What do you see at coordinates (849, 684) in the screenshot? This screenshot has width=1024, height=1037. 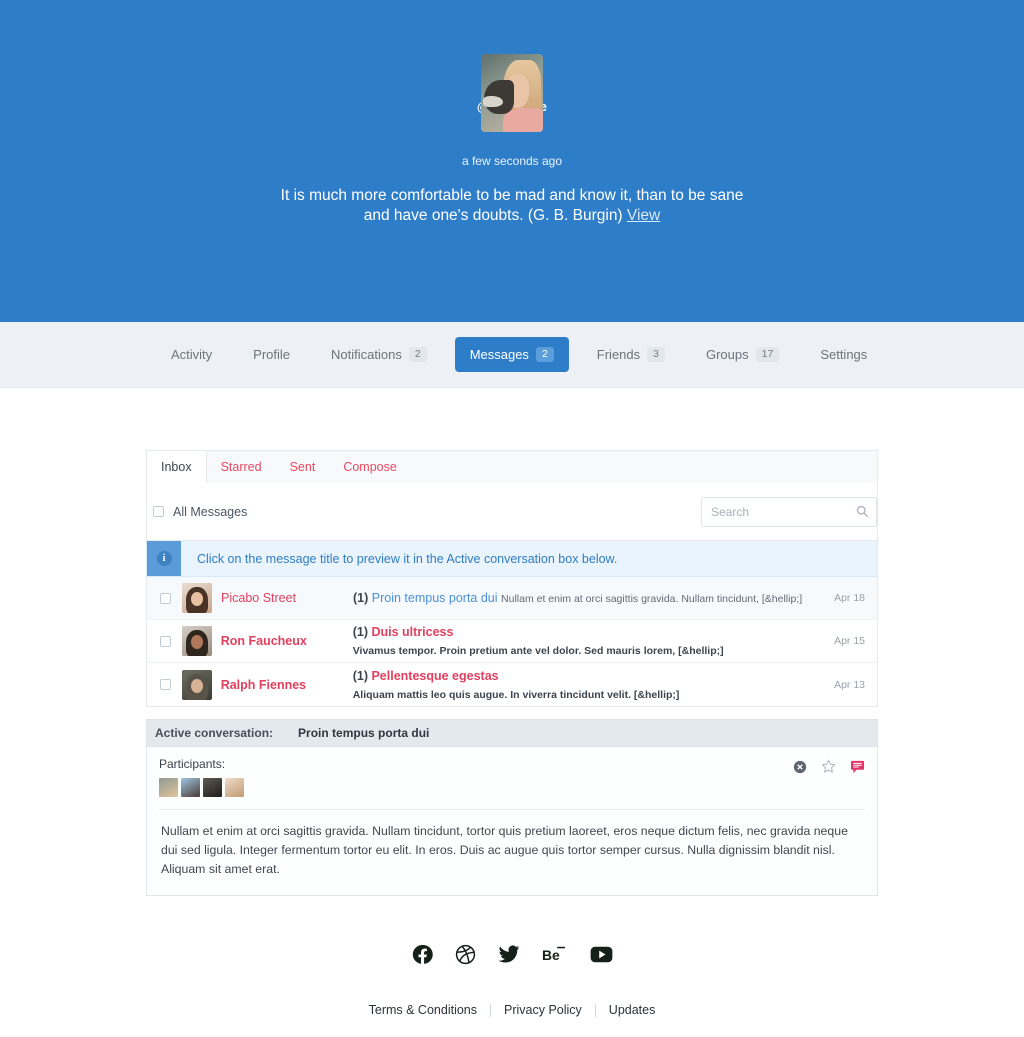 I see `message-date: Apr 13` at bounding box center [849, 684].